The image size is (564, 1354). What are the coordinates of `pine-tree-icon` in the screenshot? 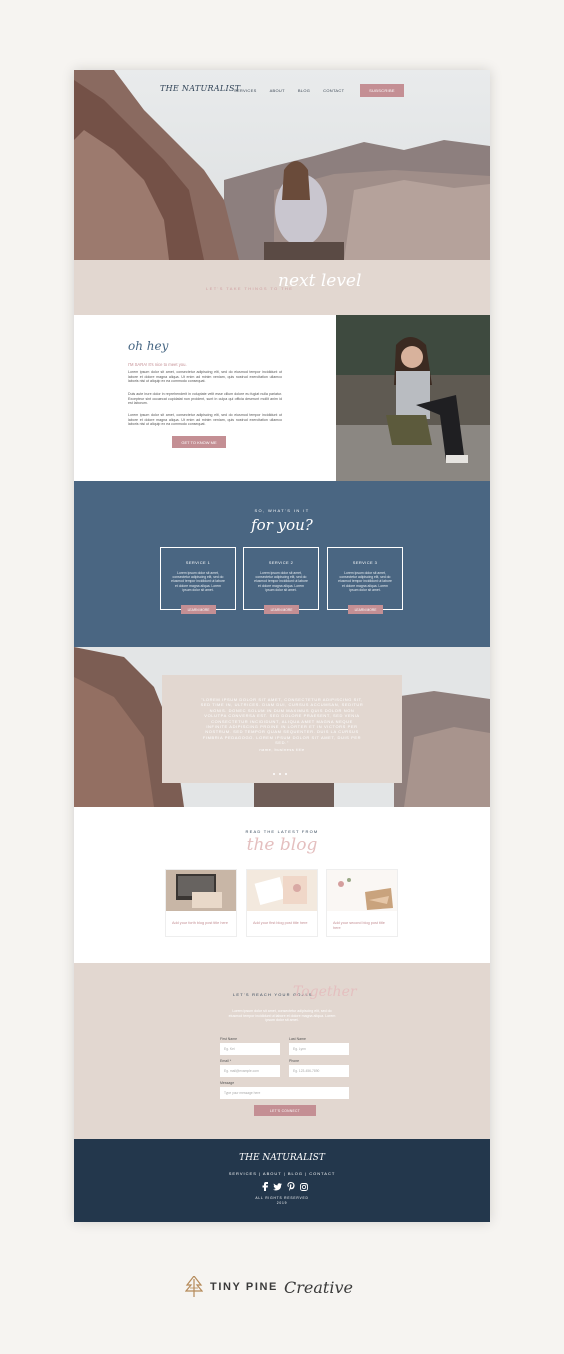 It's located at (194, 1286).